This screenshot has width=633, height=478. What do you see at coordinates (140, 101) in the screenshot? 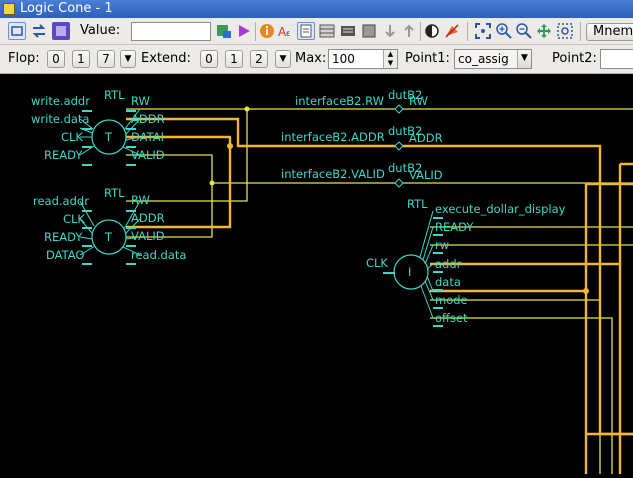
I see `port-rw: RW` at bounding box center [140, 101].